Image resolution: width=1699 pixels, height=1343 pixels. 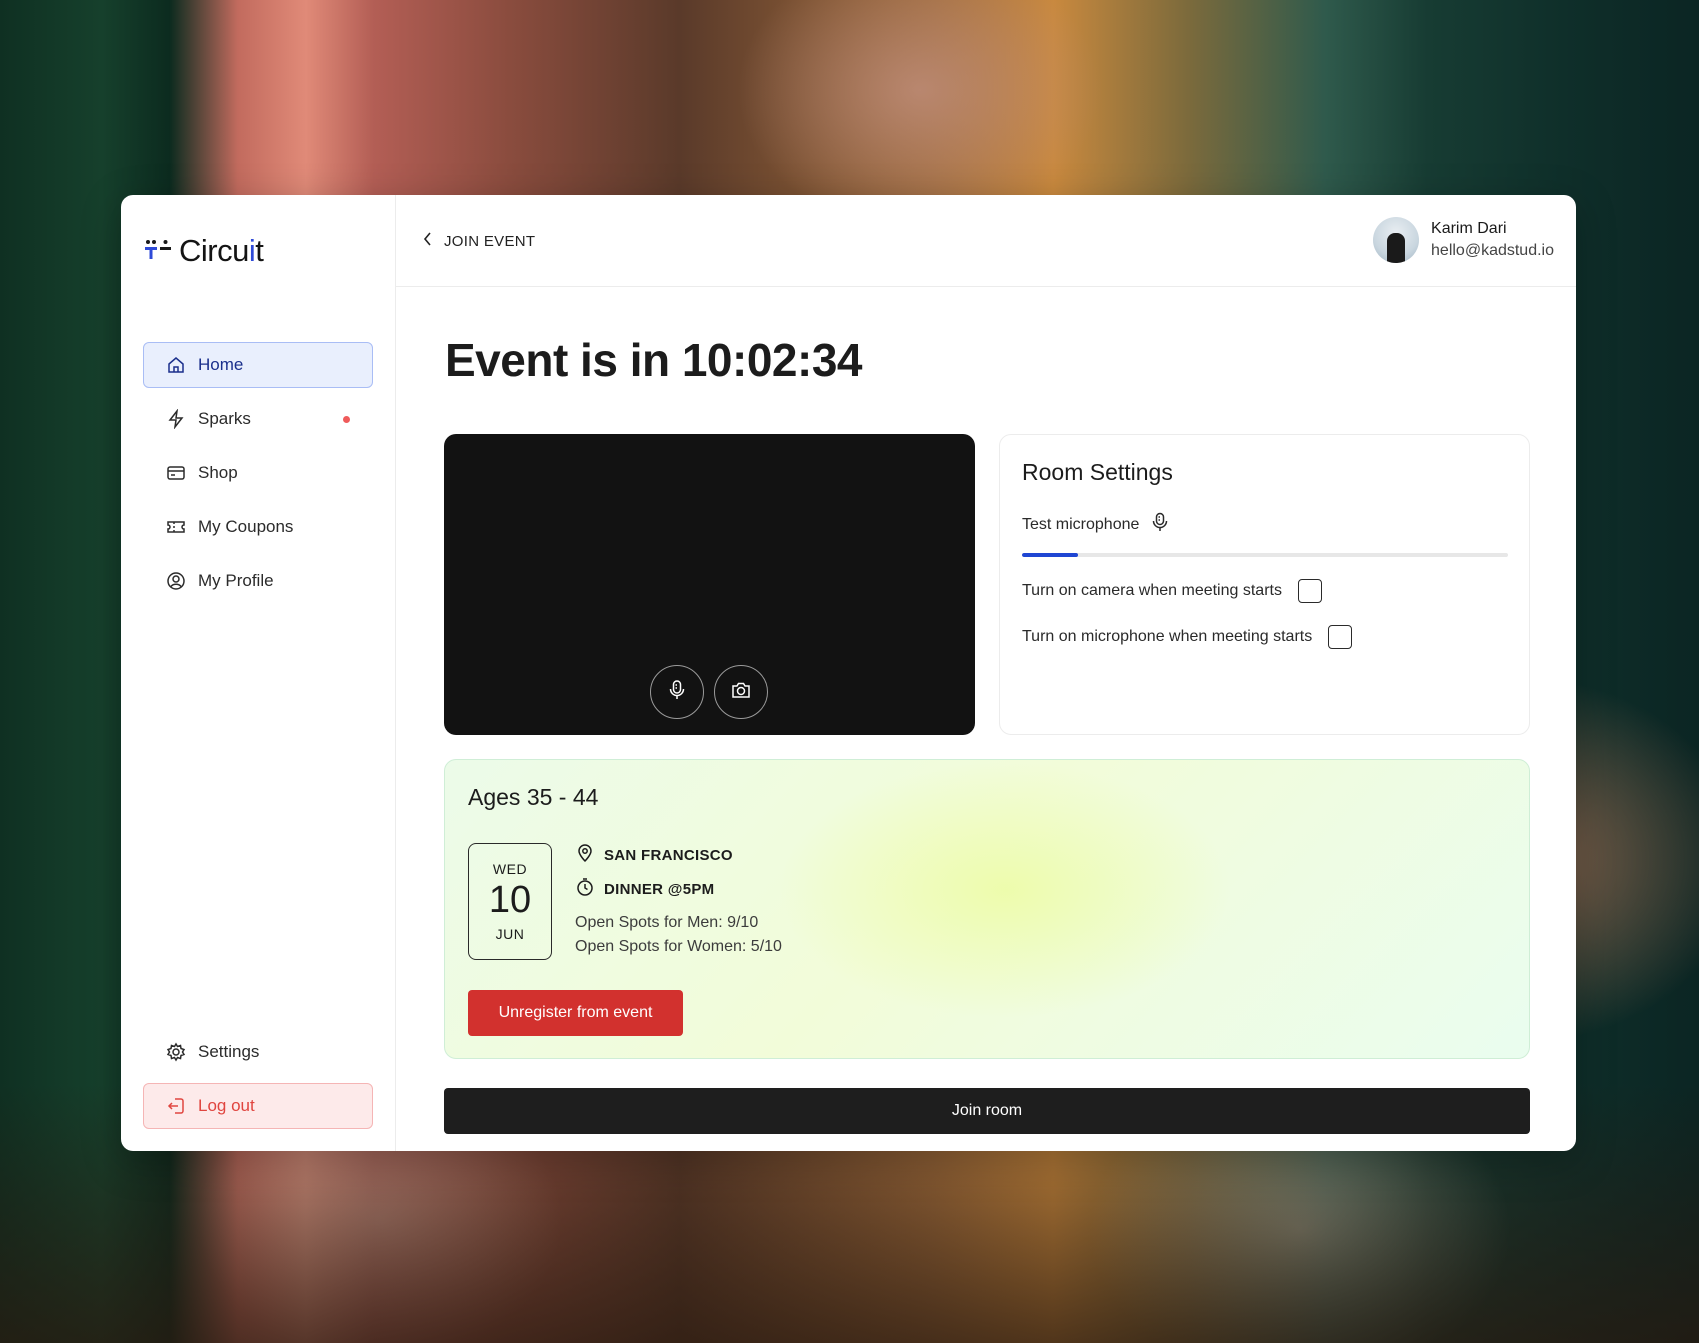 I want to click on sidebar-item-coupons: My Coupons, so click(x=258, y=527).